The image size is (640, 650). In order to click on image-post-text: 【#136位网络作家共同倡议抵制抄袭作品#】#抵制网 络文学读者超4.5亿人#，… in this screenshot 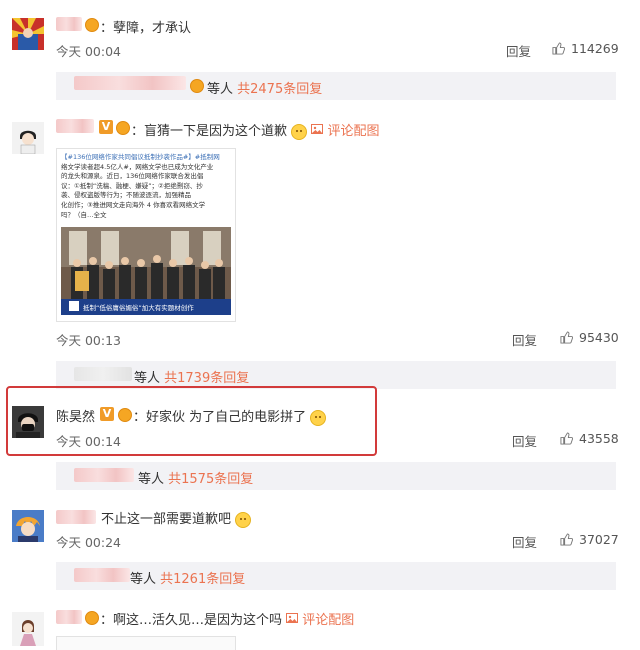, I will do `click(140, 186)`.